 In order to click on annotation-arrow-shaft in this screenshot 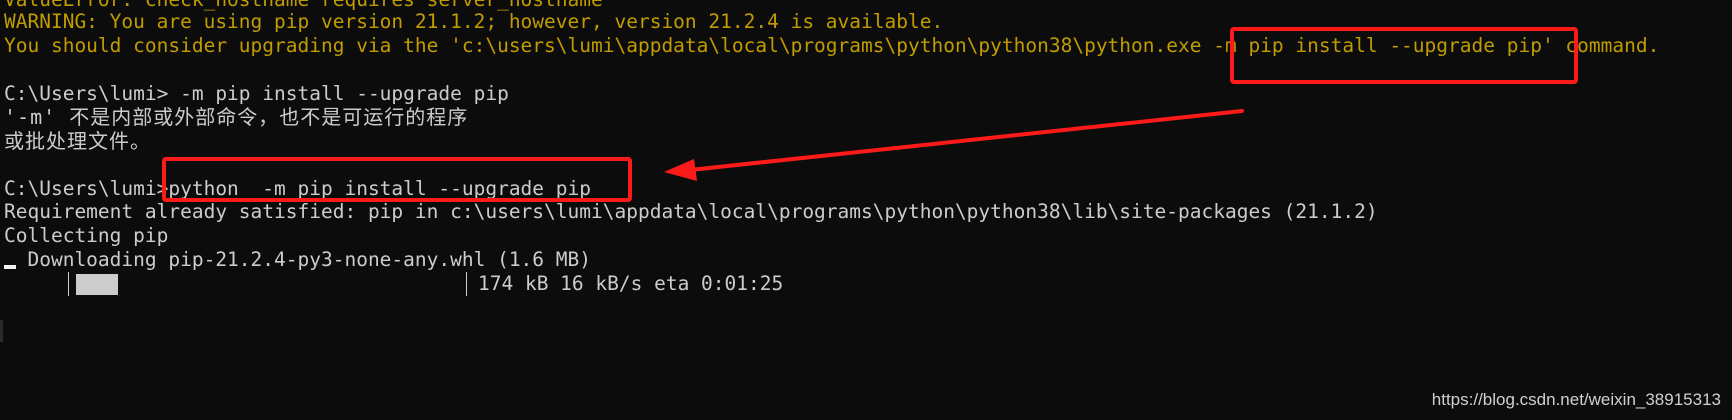, I will do `click(966, 140)`.